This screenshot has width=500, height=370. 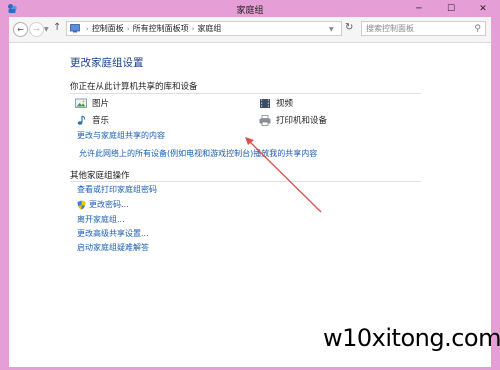 I want to click on annotation-arrow, so click(x=283, y=175).